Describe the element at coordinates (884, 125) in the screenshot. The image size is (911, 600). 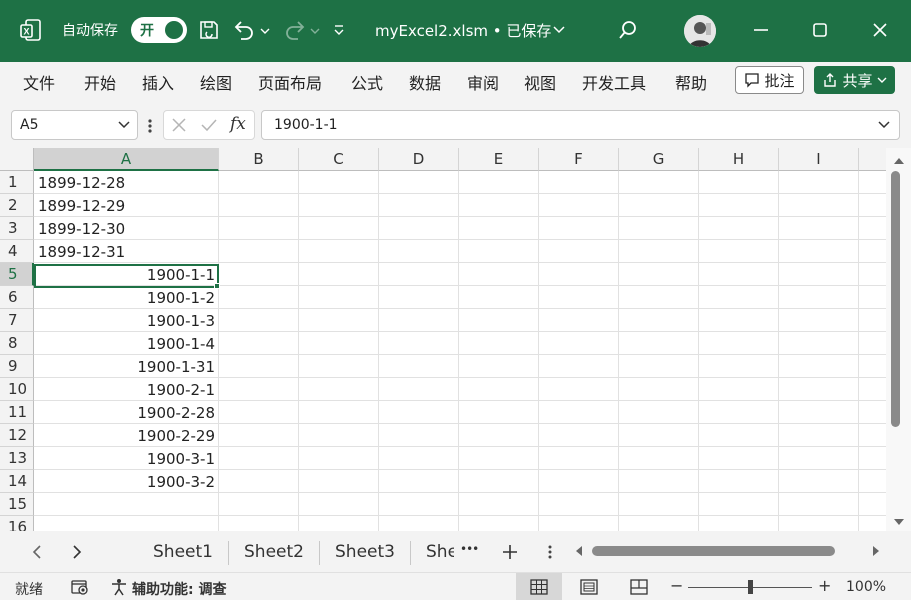
I see `expand-formula-bar-icon` at that location.